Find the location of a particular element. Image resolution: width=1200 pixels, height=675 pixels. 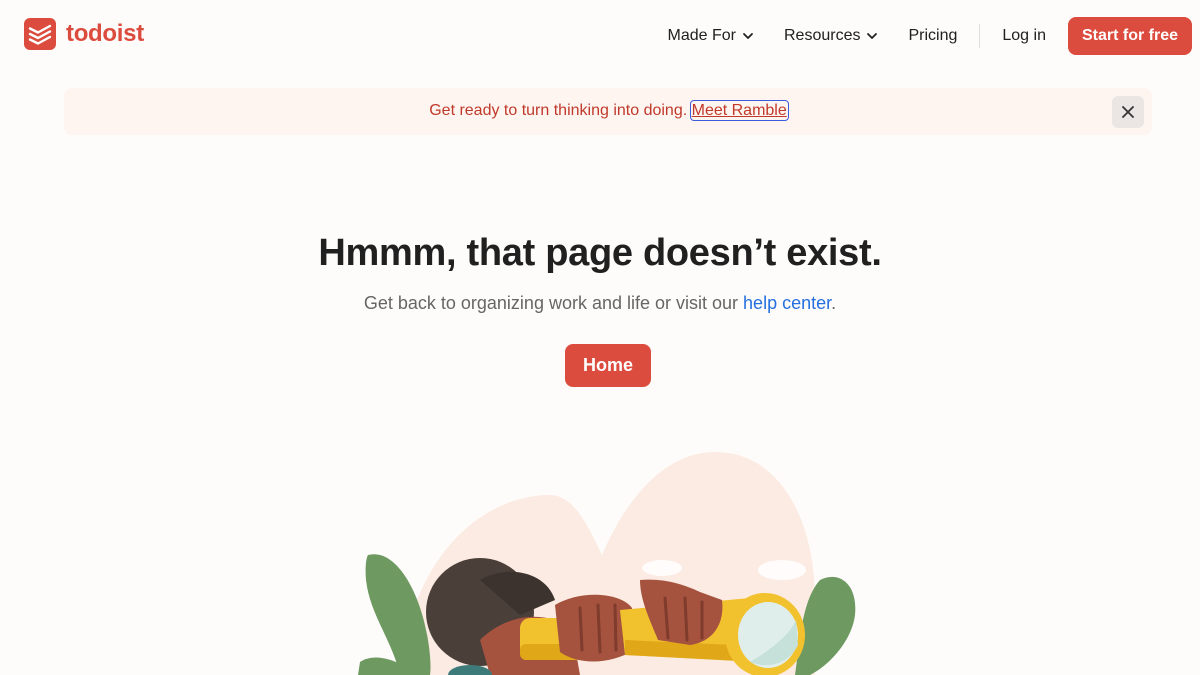

nav-pricing-label: Pricing is located at coordinates (933, 35).